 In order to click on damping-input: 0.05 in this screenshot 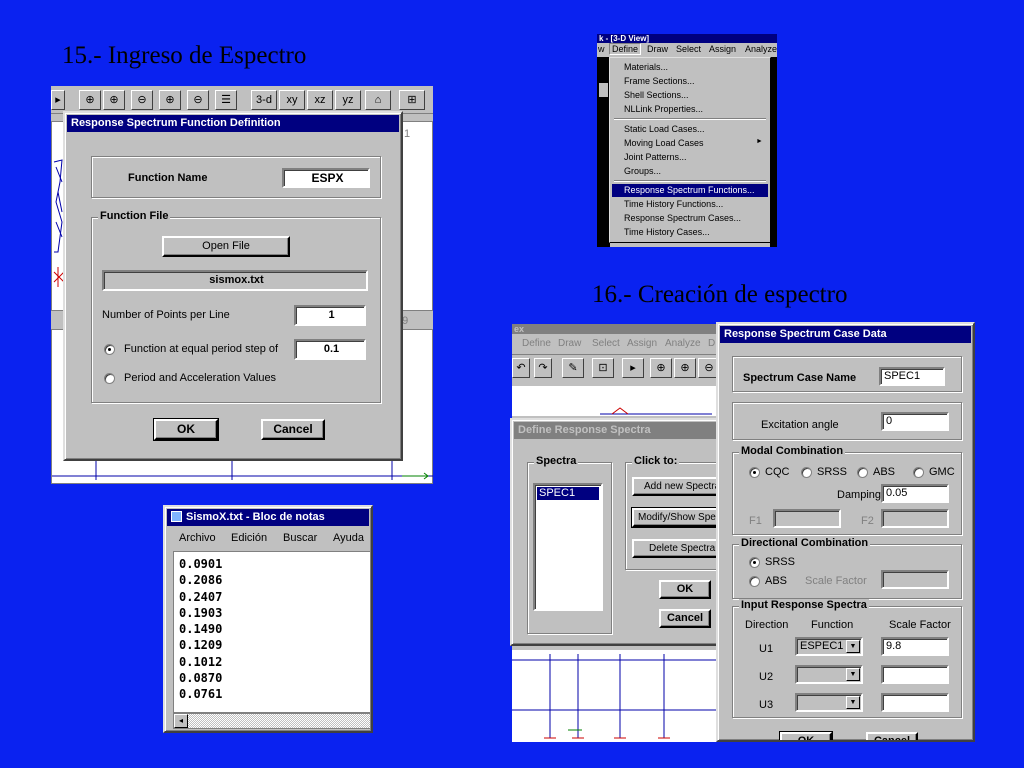, I will do `click(915, 493)`.